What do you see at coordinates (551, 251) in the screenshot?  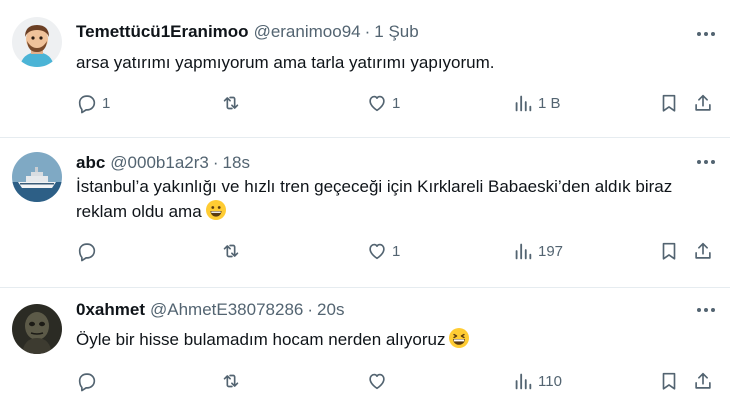 I see `view-count: 197` at bounding box center [551, 251].